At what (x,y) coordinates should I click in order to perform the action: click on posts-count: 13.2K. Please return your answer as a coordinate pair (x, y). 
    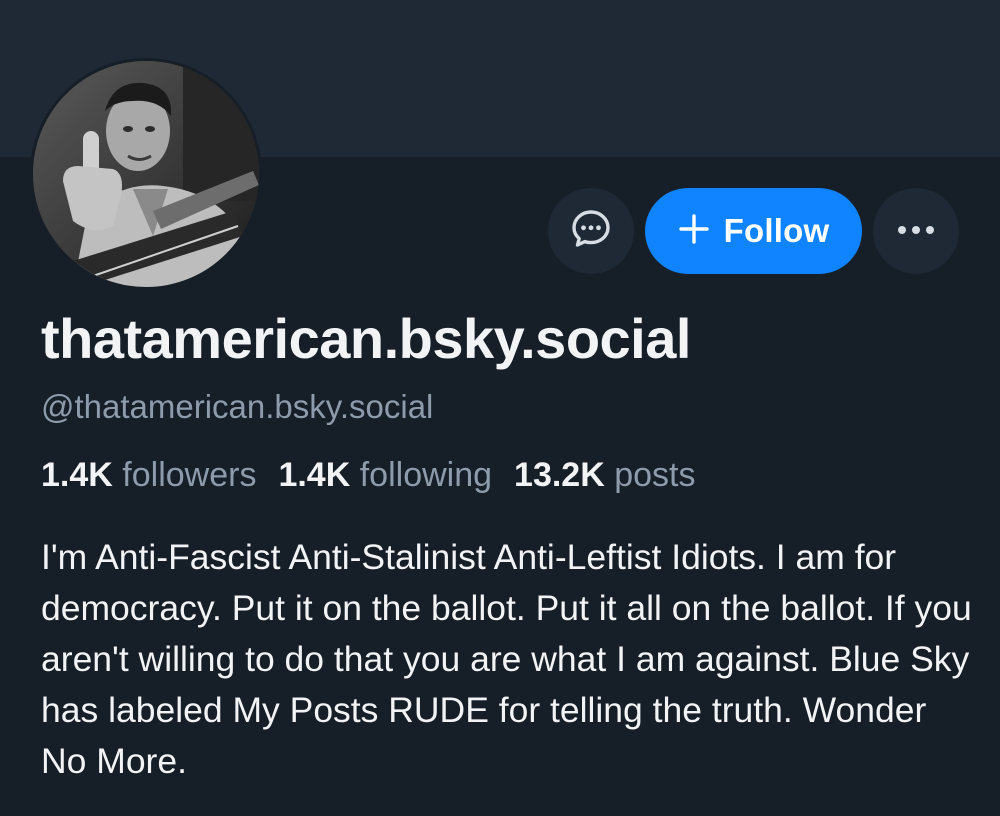
    Looking at the image, I should click on (559, 475).